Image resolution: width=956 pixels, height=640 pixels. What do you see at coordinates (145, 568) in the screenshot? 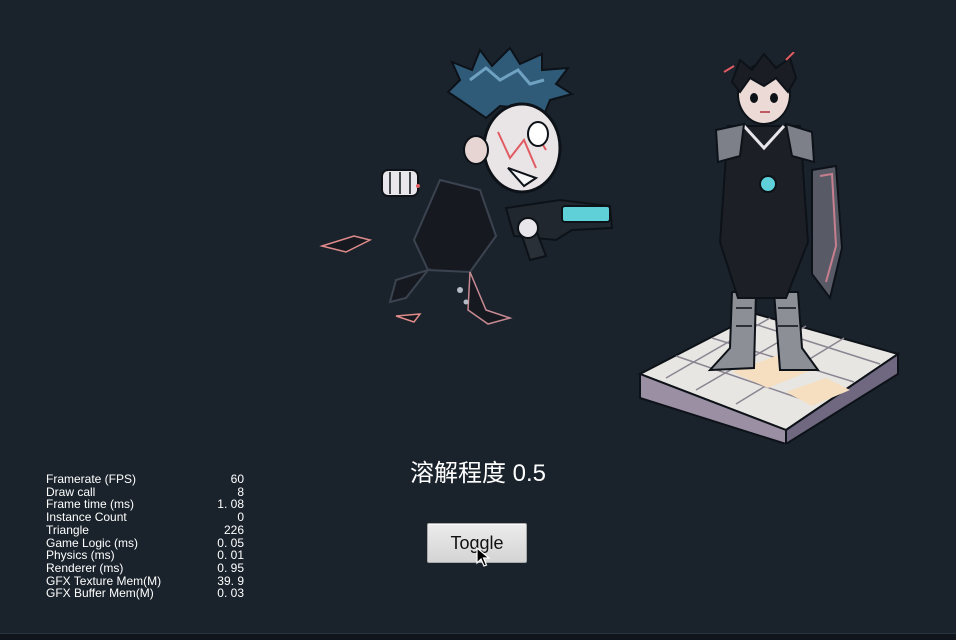
I see `stat-row-renderer: Renderer (ms) 0. 95` at bounding box center [145, 568].